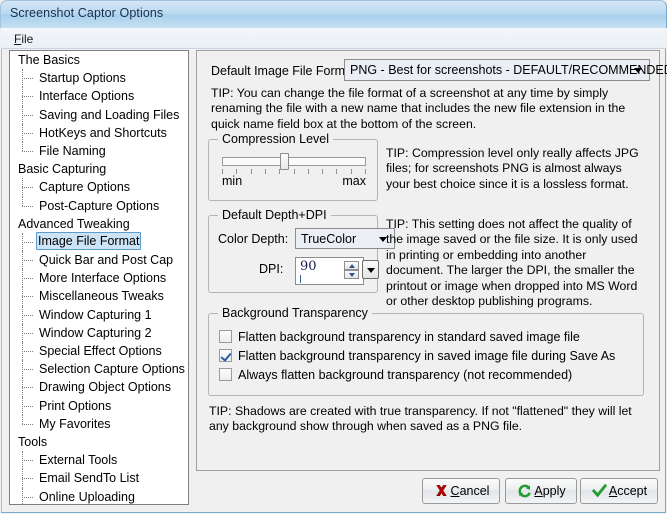  What do you see at coordinates (619, 491) in the screenshot?
I see `accept-button: Accept` at bounding box center [619, 491].